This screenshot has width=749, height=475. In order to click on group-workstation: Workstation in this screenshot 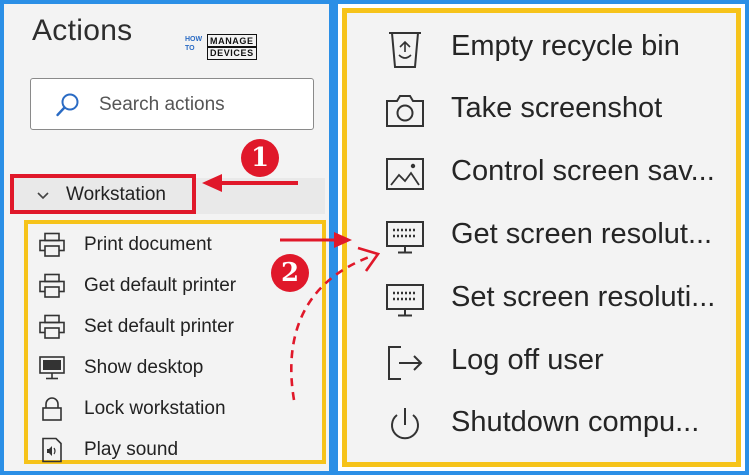, I will do `click(103, 194)`.